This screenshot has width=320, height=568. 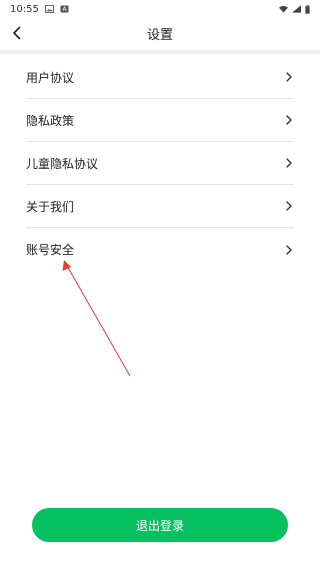 I want to click on menu-item-account-security: 账号安全, so click(x=160, y=249).